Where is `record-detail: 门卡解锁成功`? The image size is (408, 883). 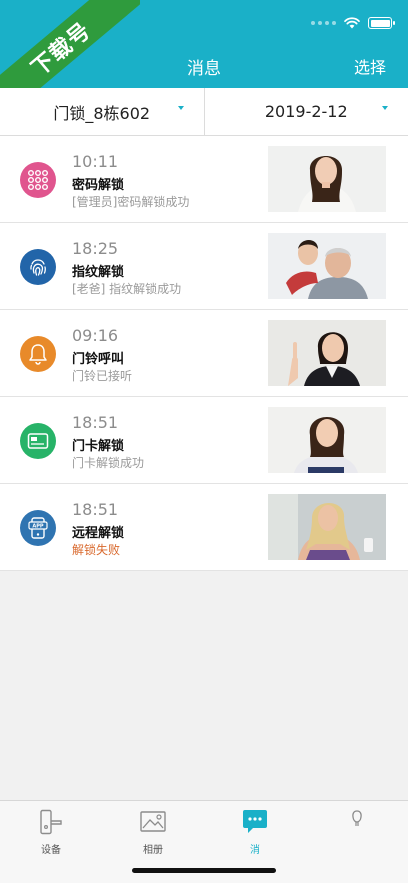 record-detail: 门卡解锁成功 is located at coordinates (108, 463).